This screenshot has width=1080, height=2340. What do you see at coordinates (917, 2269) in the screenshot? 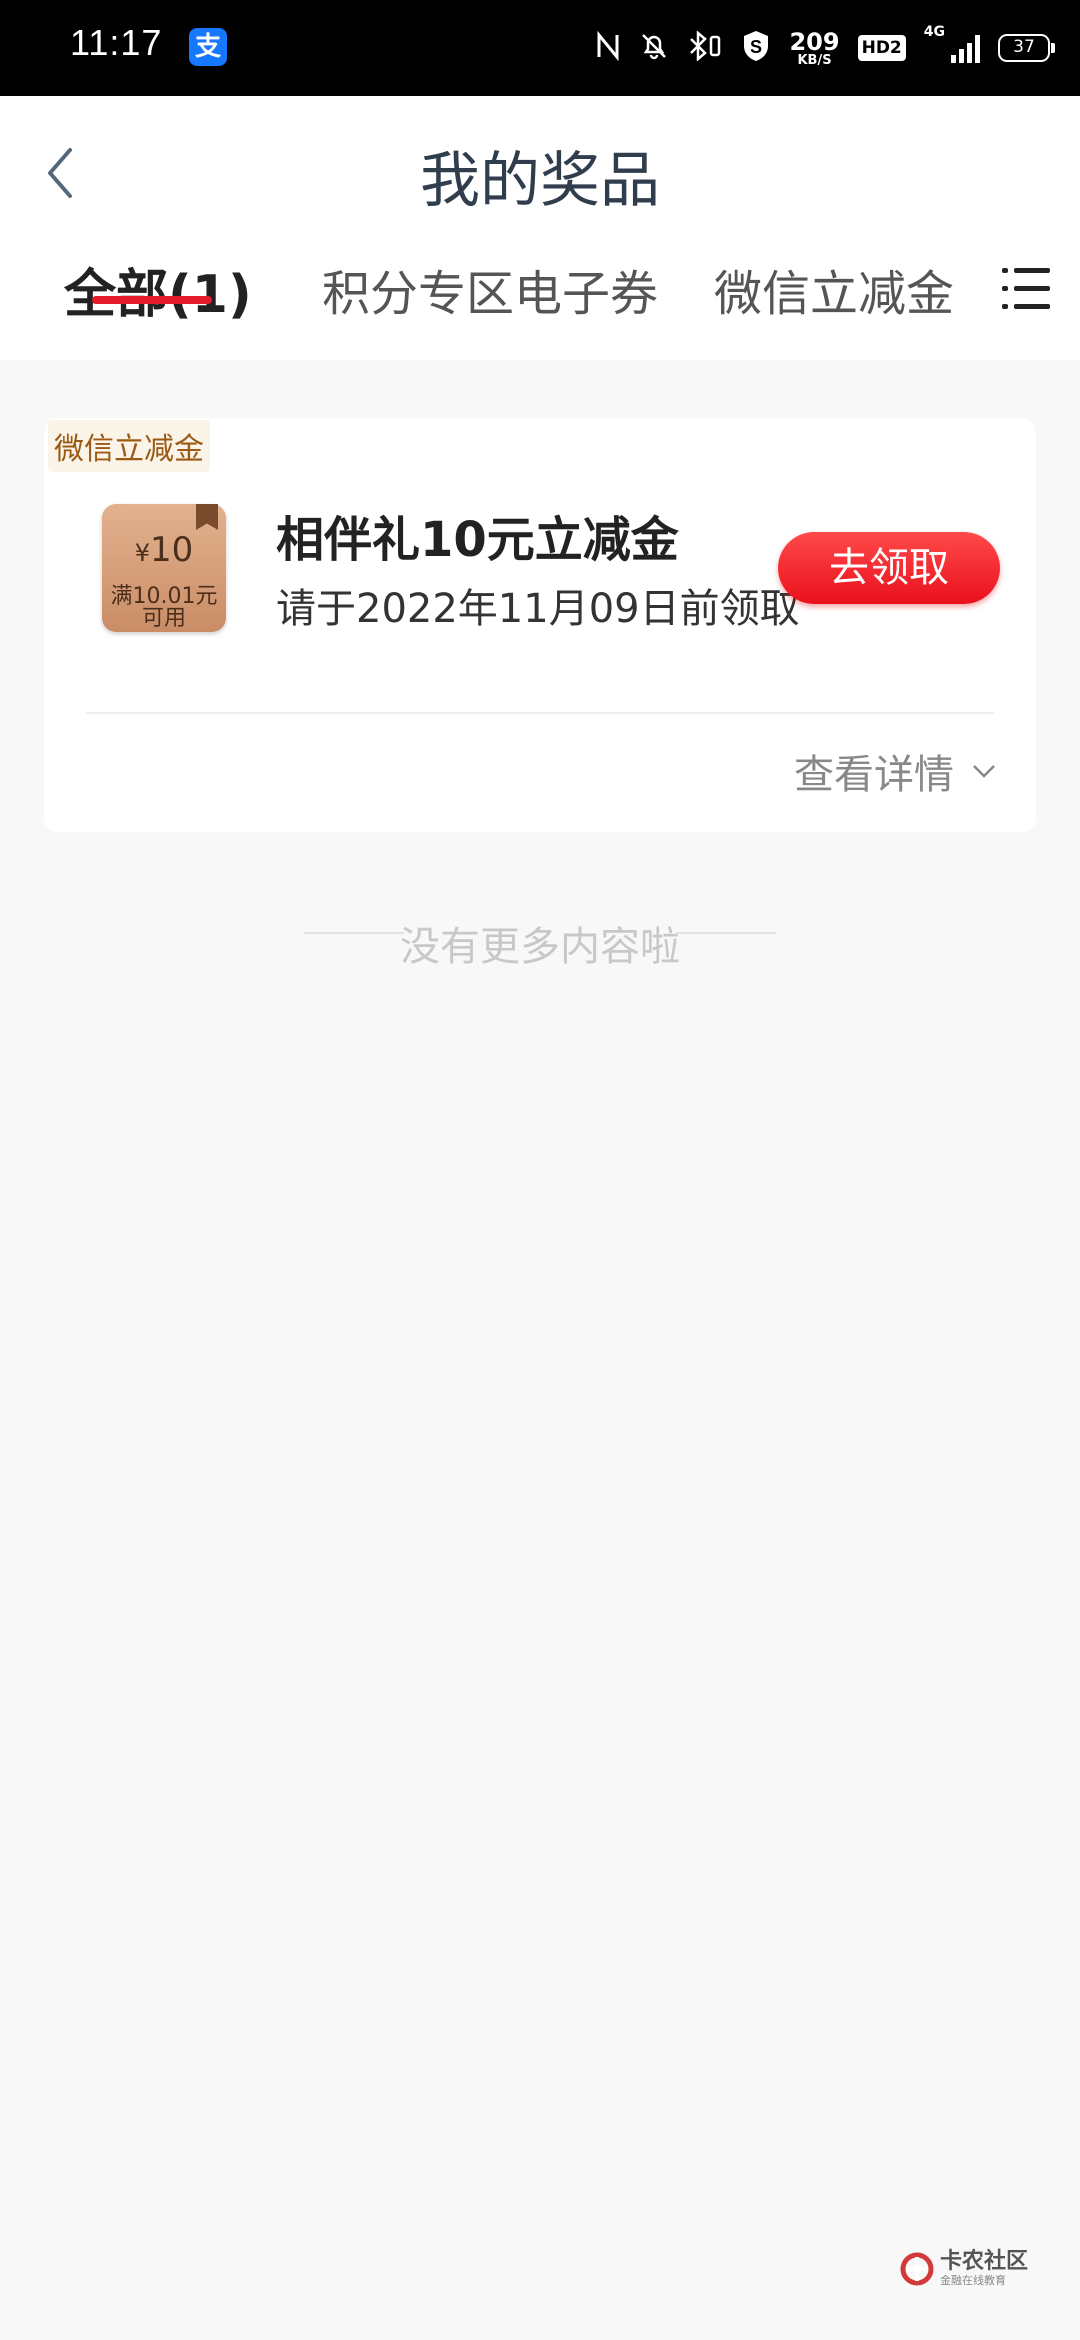
I see `kanong-logo-icon` at bounding box center [917, 2269].